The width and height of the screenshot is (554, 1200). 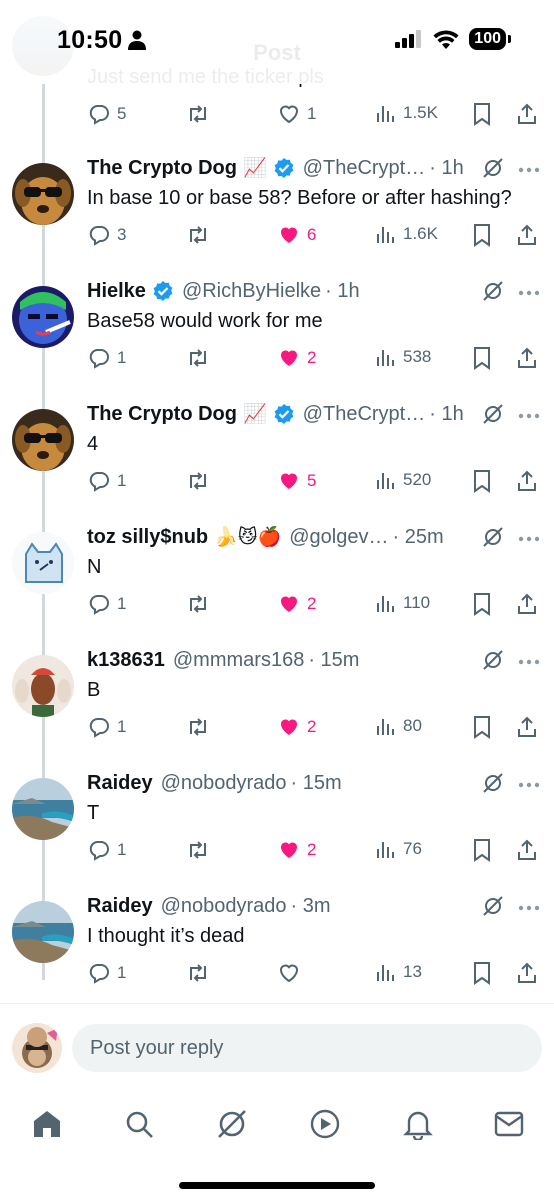 What do you see at coordinates (296, 114) in the screenshot?
I see `like-button: 1` at bounding box center [296, 114].